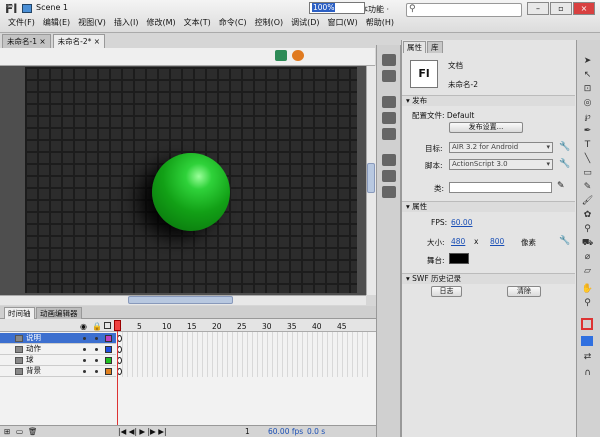  What do you see at coordinates (587, 341) in the screenshot?
I see `fill-color-icon` at bounding box center [587, 341].